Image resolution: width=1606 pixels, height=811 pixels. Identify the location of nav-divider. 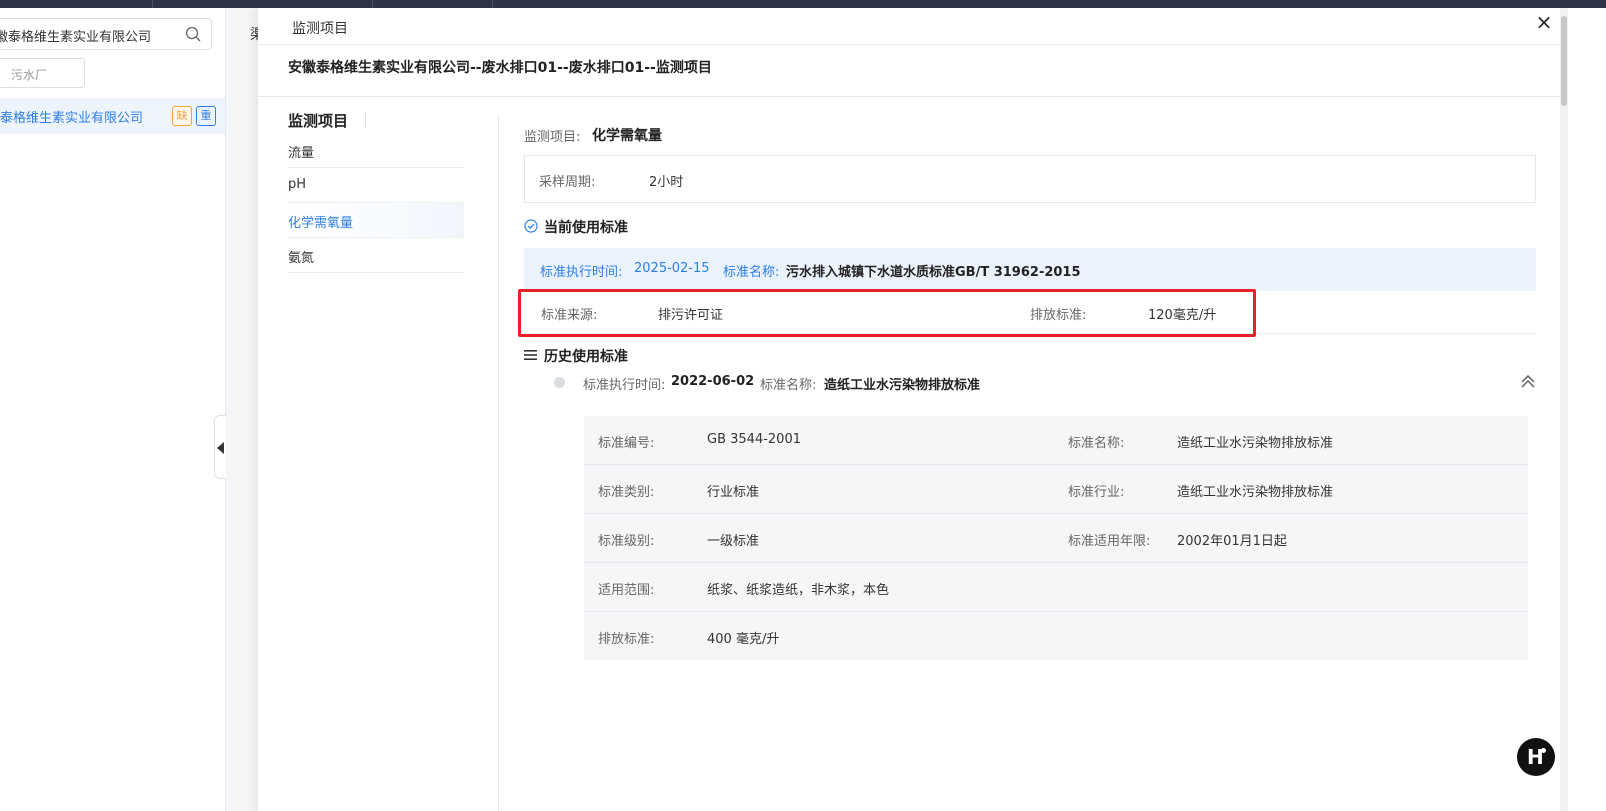
(498, 463).